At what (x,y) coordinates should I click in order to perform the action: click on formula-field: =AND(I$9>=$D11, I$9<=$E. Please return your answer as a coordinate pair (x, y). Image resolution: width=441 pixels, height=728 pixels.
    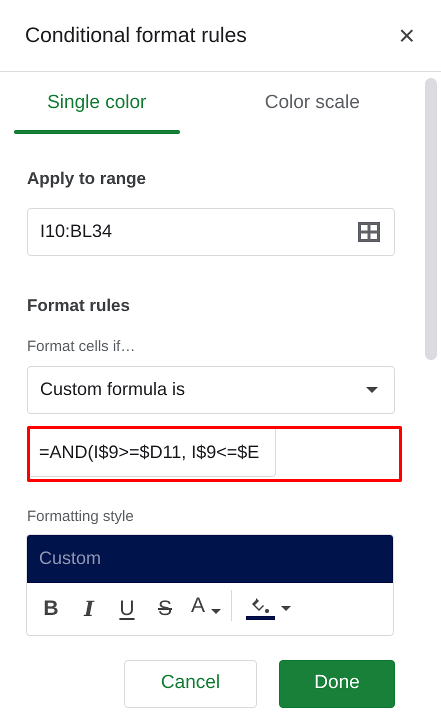
    Looking at the image, I should click on (153, 452).